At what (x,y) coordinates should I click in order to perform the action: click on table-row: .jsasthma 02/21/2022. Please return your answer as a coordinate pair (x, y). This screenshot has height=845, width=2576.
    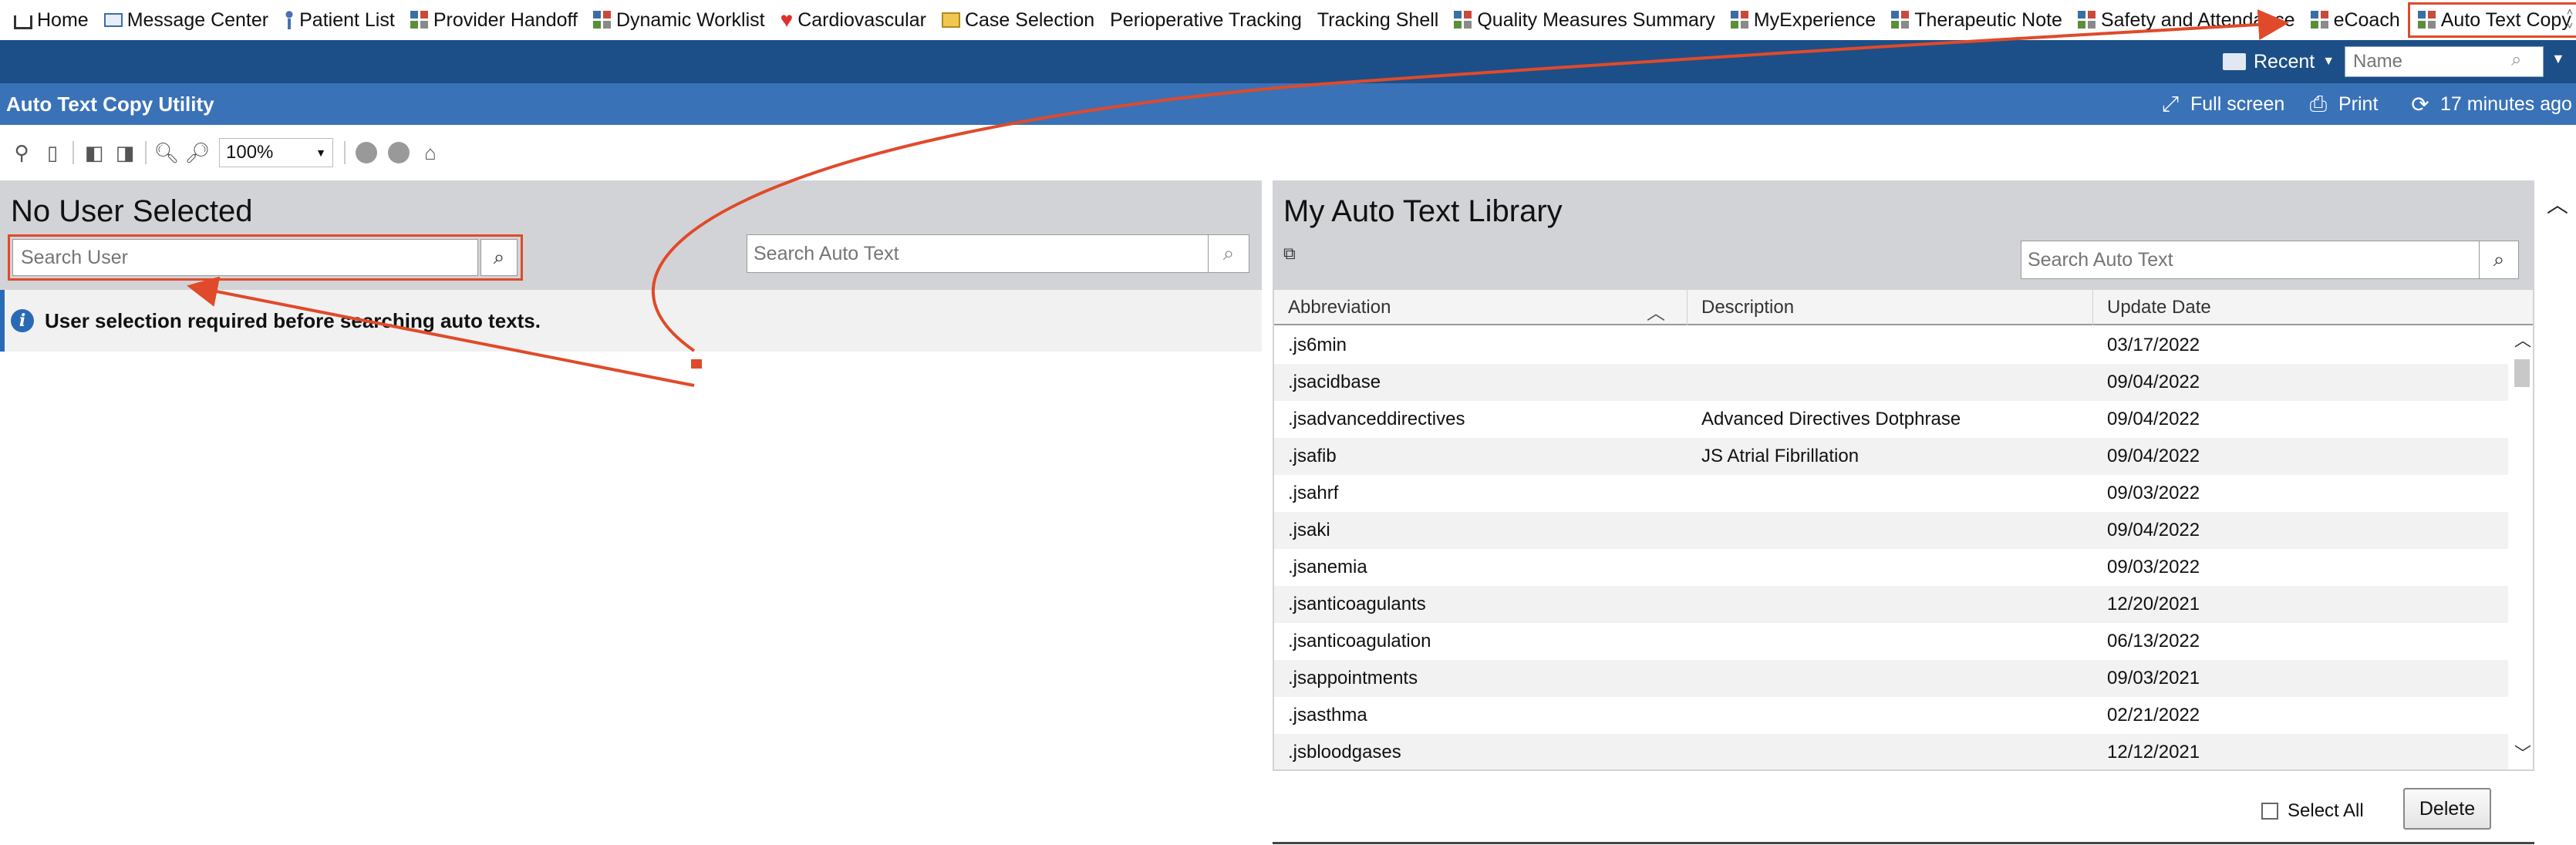
    Looking at the image, I should click on (1891, 715).